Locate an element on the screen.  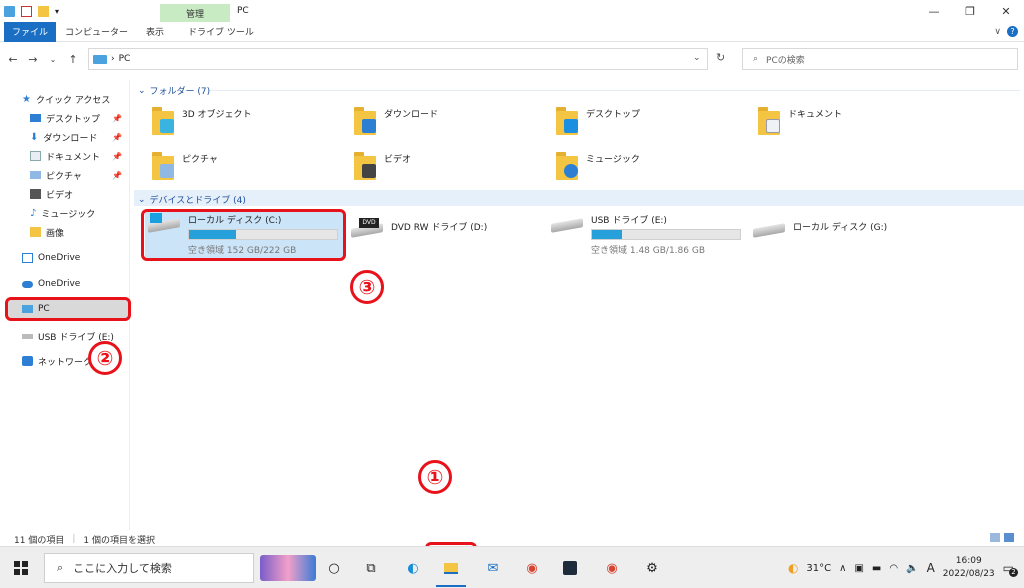
folders-group-header: ⌄ フォルダー (7) is located at coordinates (174, 91).